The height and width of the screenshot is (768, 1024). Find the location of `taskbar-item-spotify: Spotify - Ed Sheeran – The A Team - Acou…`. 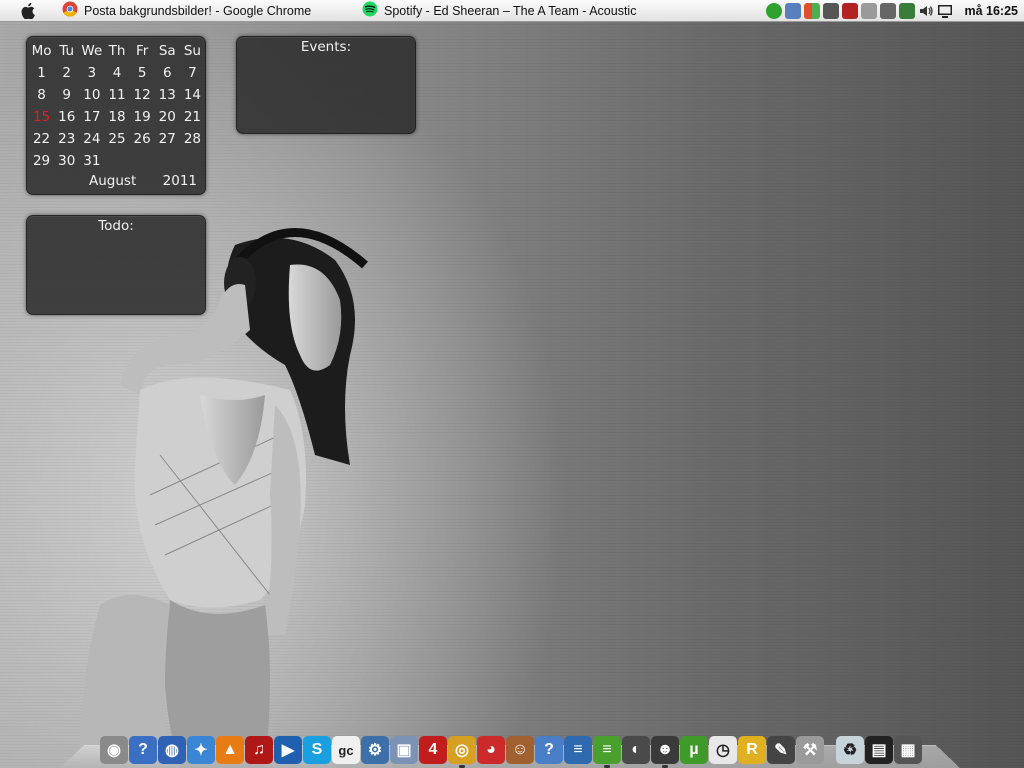

taskbar-item-spotify: Spotify - Ed Sheeran – The A Team - Acou… is located at coordinates (499, 11).